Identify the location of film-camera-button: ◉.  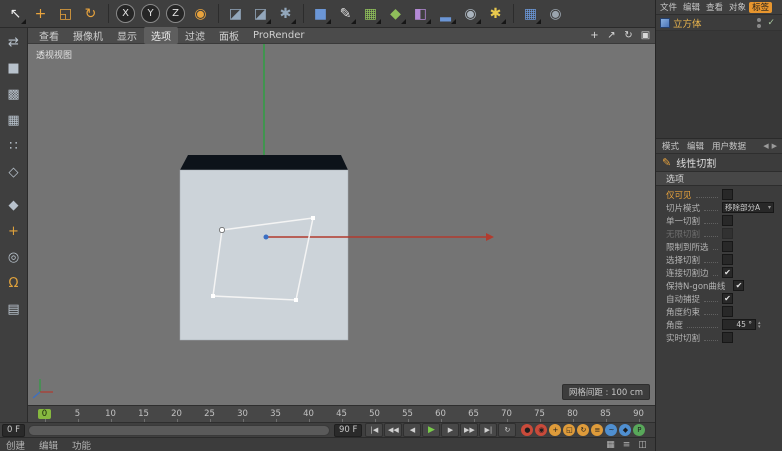
(555, 13).